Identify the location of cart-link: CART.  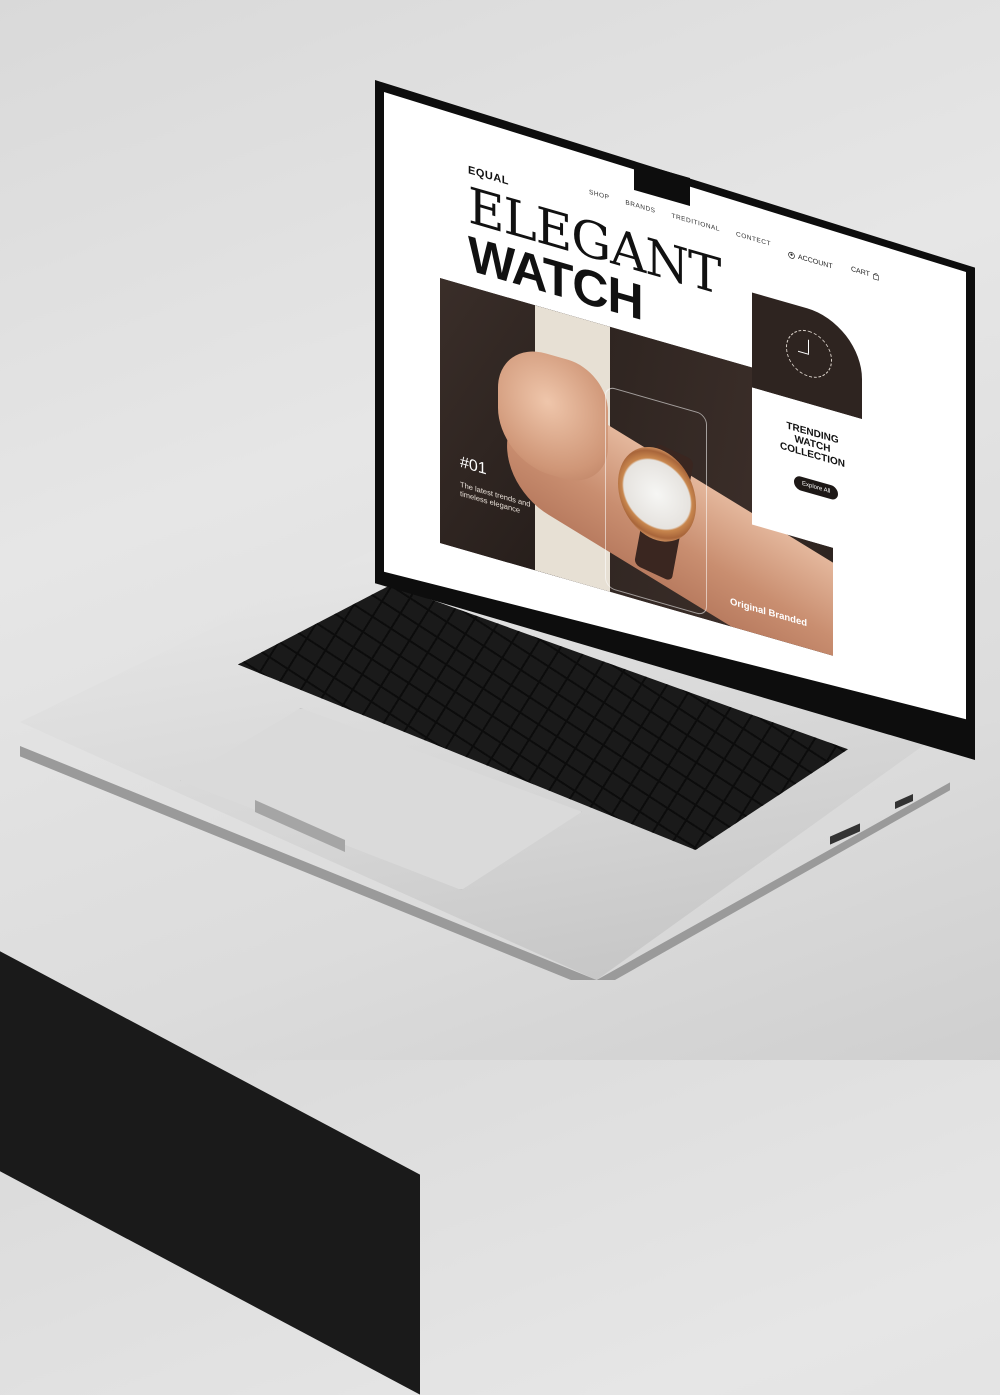
(865, 273).